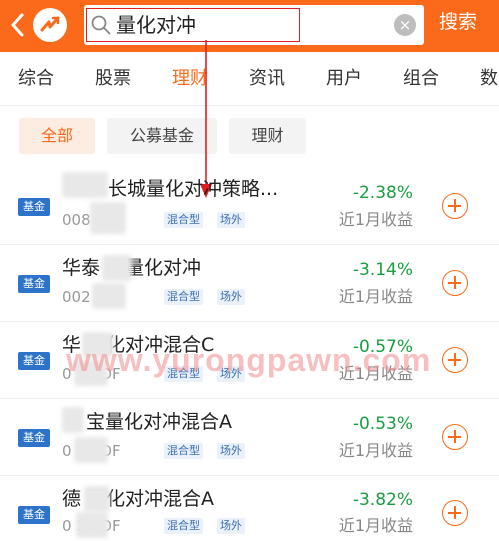  Describe the element at coordinates (249, 437) in the screenshot. I see `list-item: 基金 宝量化对冲混合A 0 53.OF 混合型 场外 -0.53% 近1月收益` at that location.